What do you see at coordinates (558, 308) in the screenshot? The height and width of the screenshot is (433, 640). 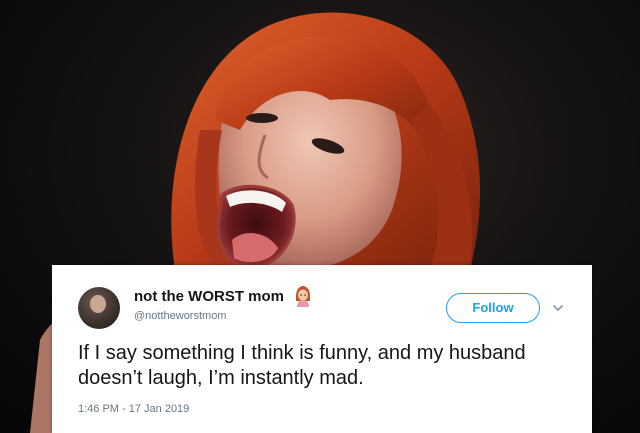 I see `chevron-down-icon` at bounding box center [558, 308].